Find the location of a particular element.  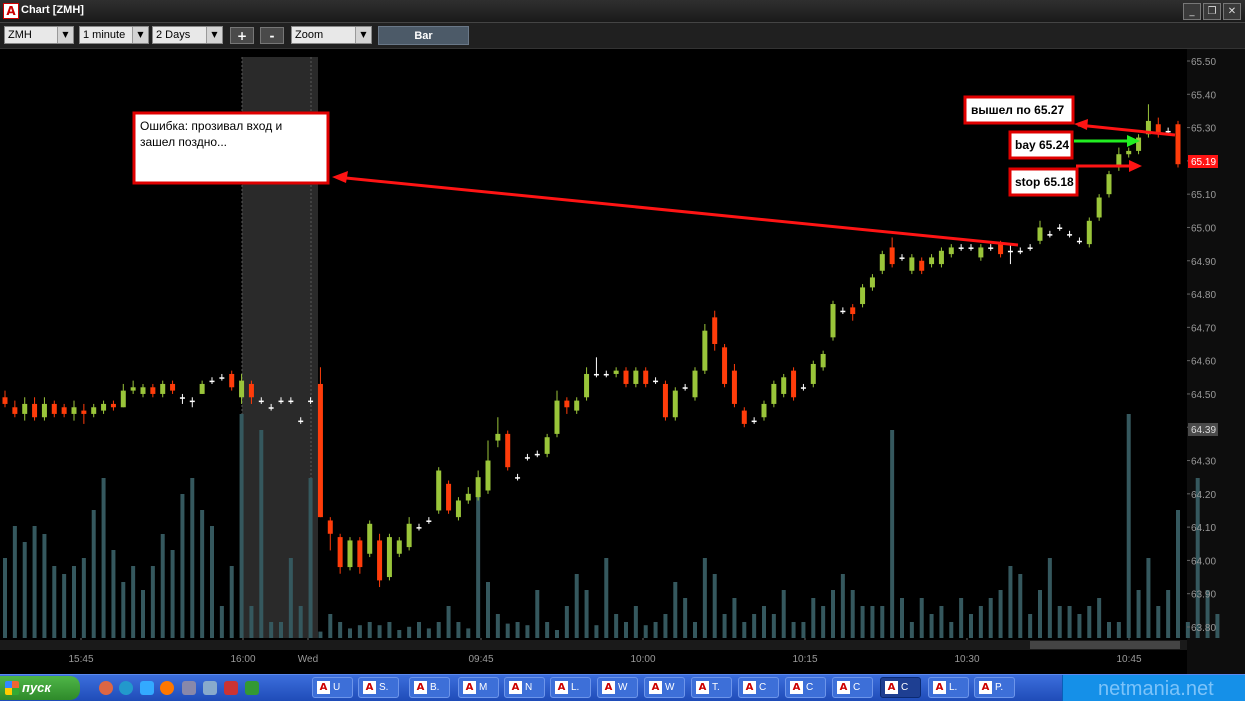

zoom-mode-select: Zoom ▼ is located at coordinates (331, 35).